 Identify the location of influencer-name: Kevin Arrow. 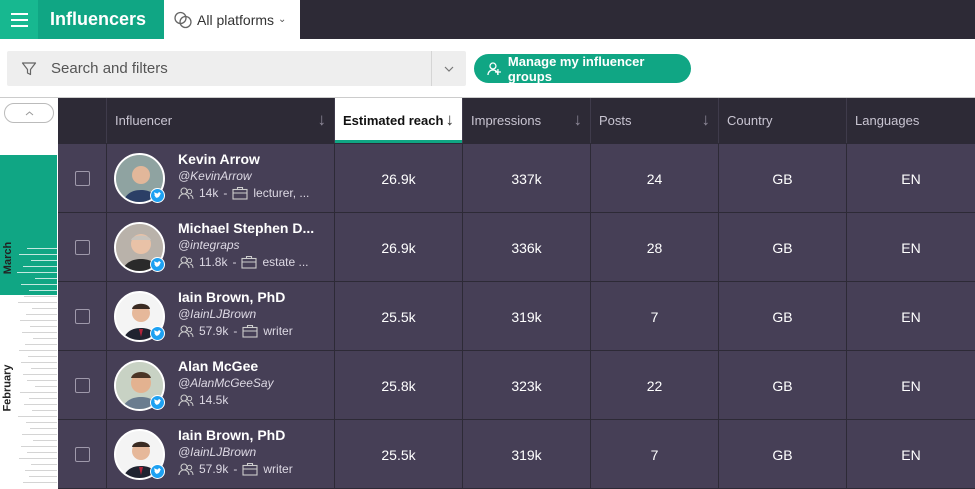
(253, 159).